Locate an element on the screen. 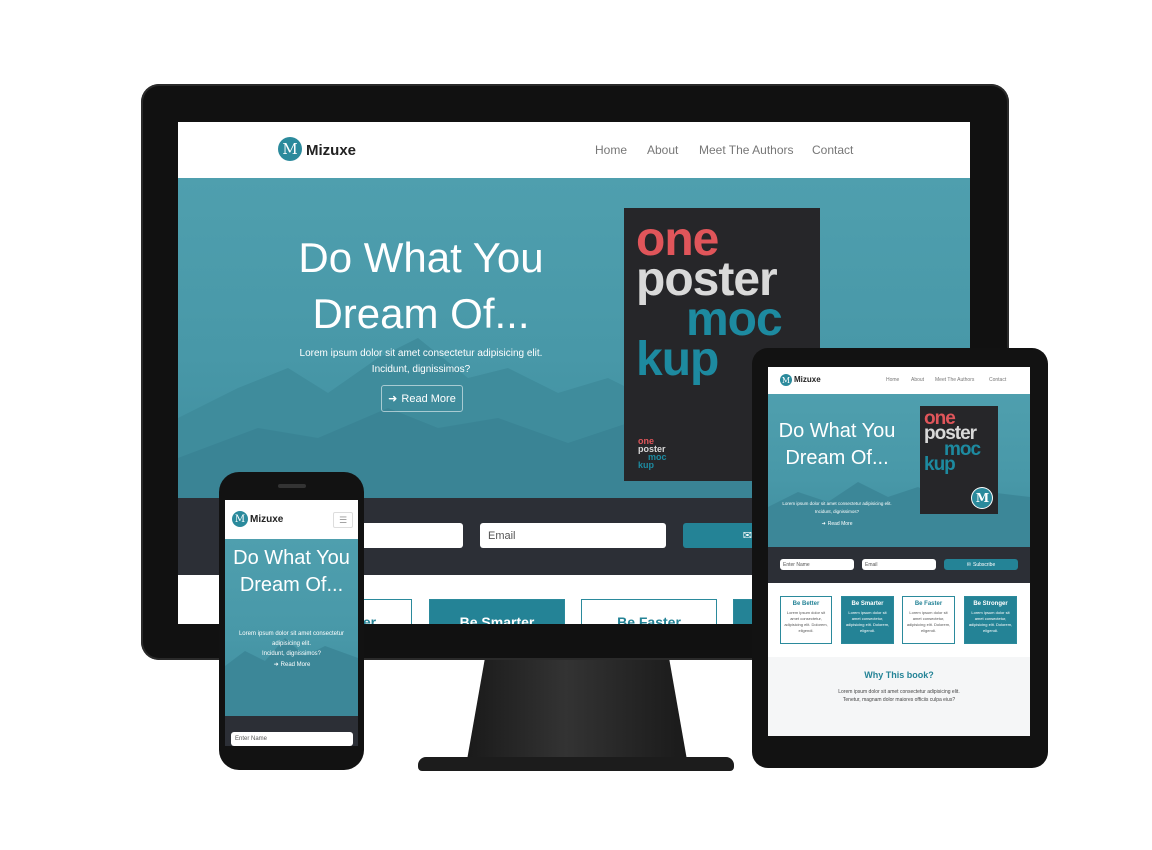 This screenshot has width=1152, height=850. phone-brand-name: Mizuxe is located at coordinates (266, 519).